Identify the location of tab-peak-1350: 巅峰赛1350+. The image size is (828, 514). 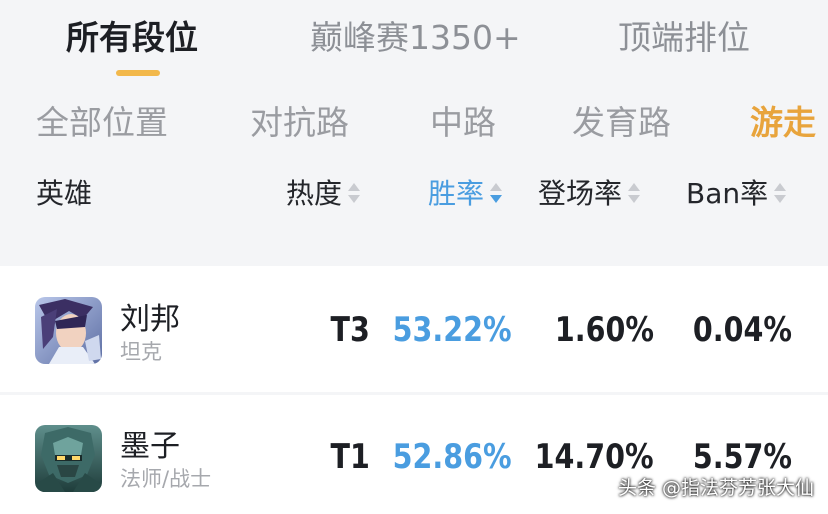
(415, 38).